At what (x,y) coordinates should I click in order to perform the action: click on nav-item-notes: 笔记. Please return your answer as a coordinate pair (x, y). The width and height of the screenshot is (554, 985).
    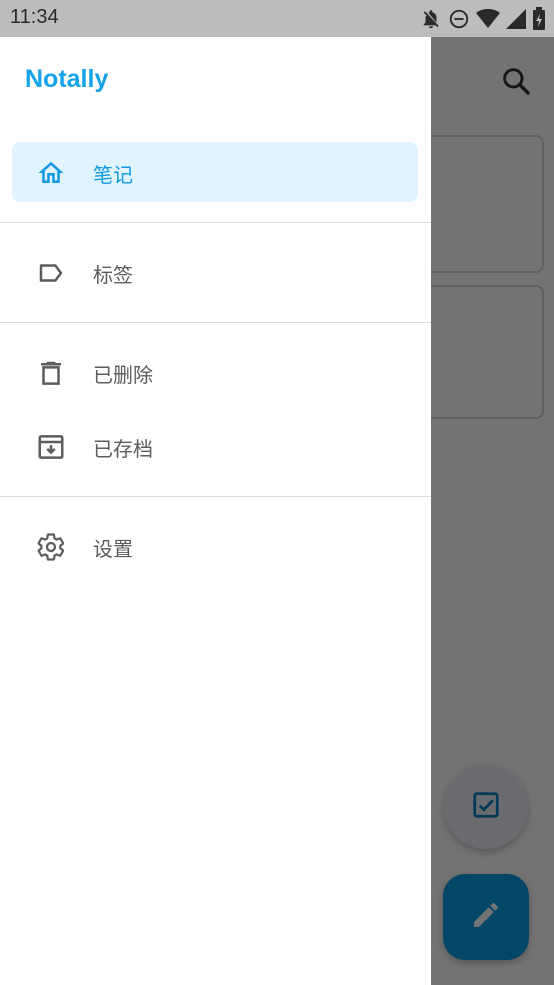
    Looking at the image, I should click on (215, 172).